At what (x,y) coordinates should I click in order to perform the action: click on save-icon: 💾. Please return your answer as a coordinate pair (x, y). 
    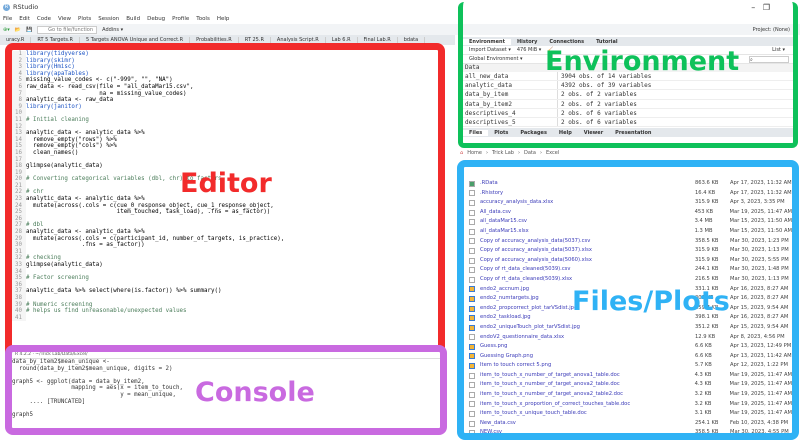
    Looking at the image, I should click on (29, 30).